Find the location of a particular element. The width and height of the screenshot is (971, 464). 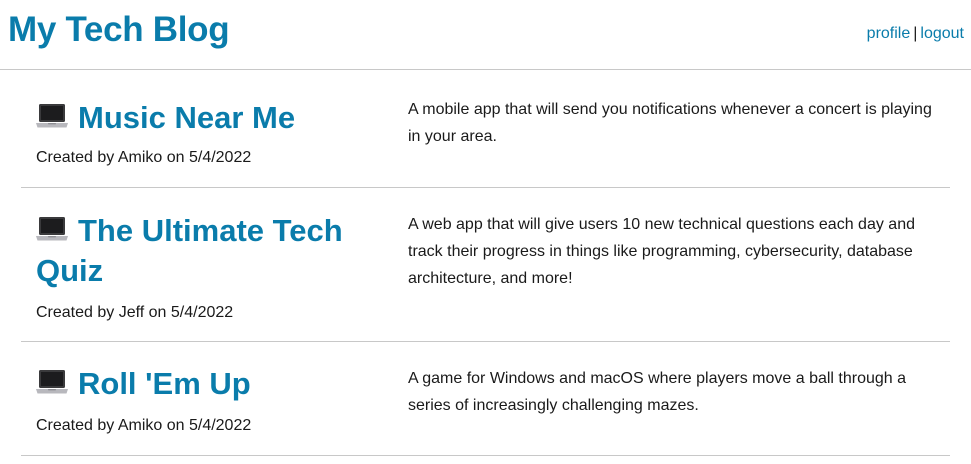

top-nav: profile | logout is located at coordinates (915, 34).